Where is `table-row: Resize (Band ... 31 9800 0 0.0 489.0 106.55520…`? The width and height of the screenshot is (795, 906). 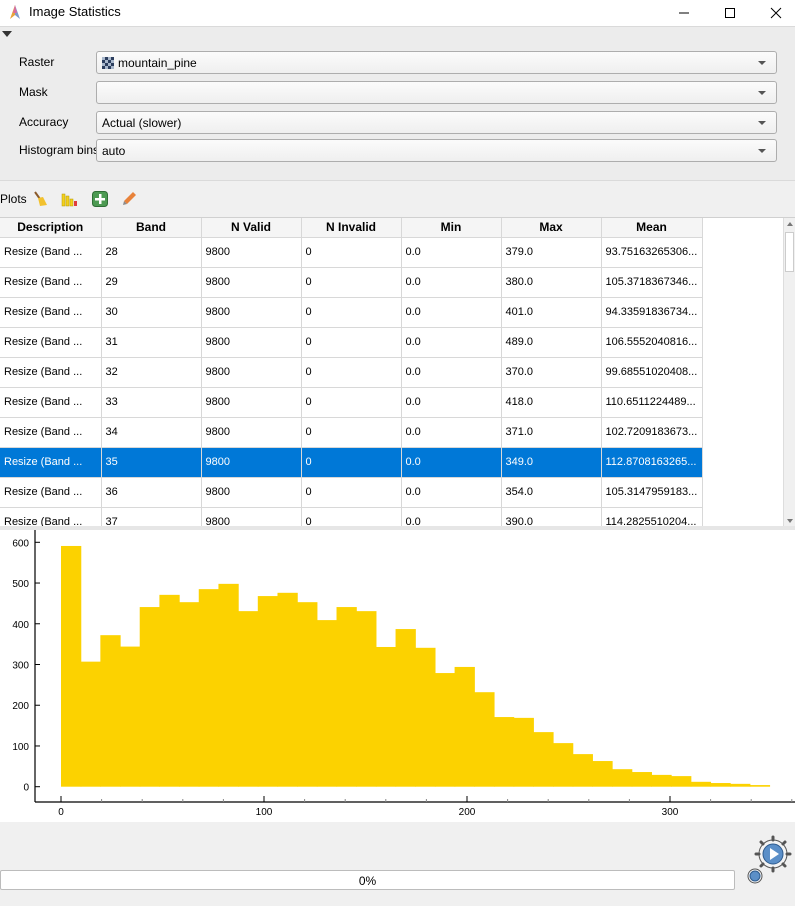 table-row: Resize (Band ... 31 9800 0 0.0 489.0 106.55520… is located at coordinates (351, 342).